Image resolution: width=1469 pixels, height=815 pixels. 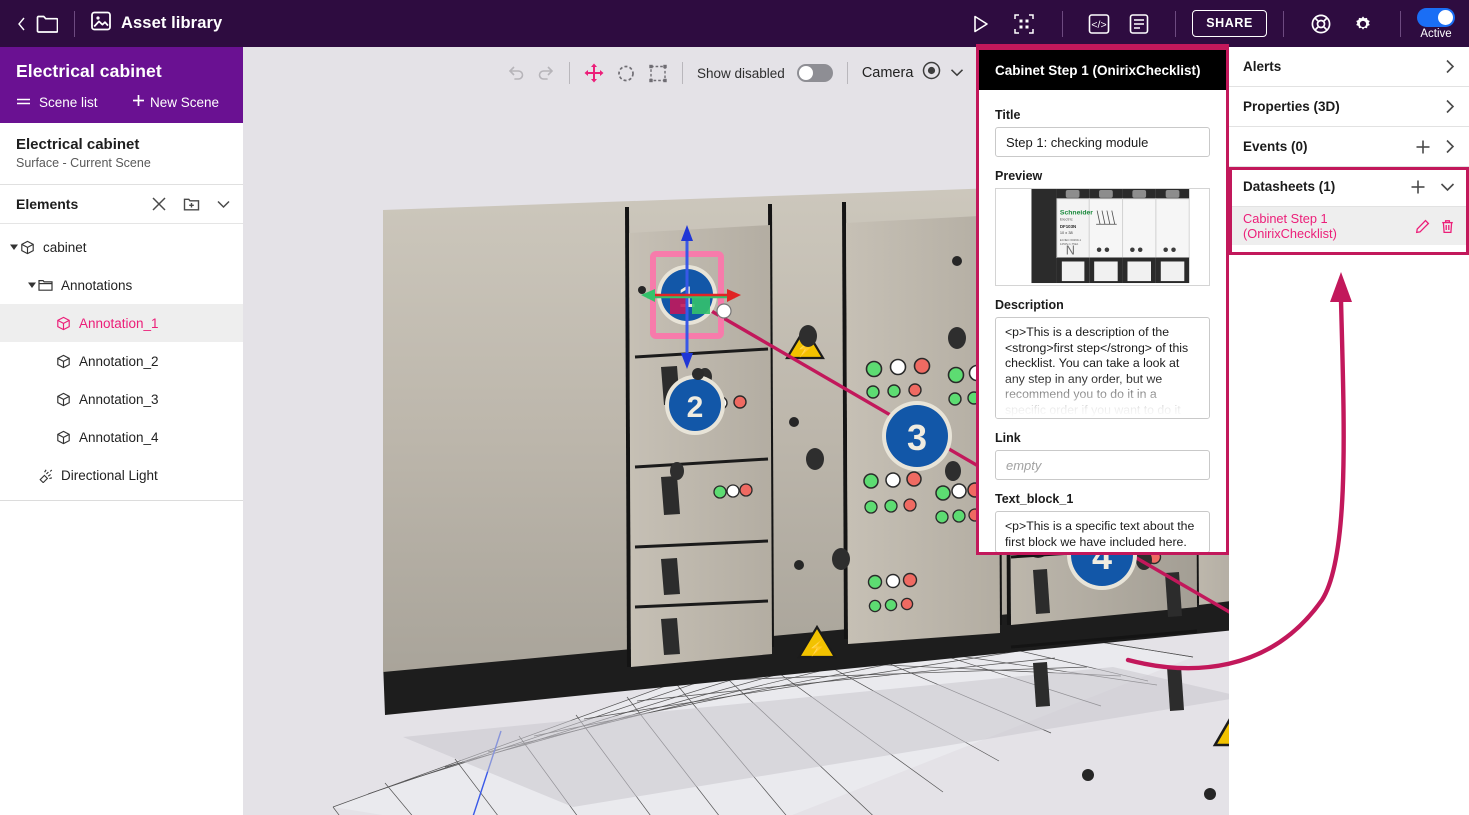 I want to click on annotation-marker-2: 2, so click(x=695, y=405).